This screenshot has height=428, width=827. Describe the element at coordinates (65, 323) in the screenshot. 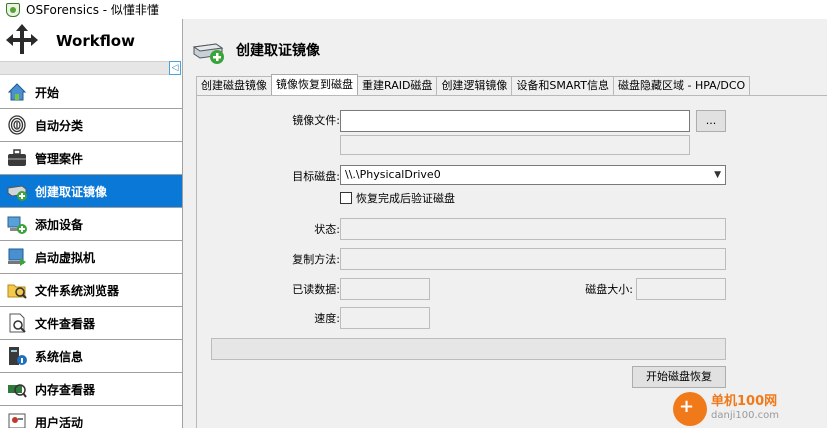

I see `sidebar-item-label: 文件查看器` at that location.